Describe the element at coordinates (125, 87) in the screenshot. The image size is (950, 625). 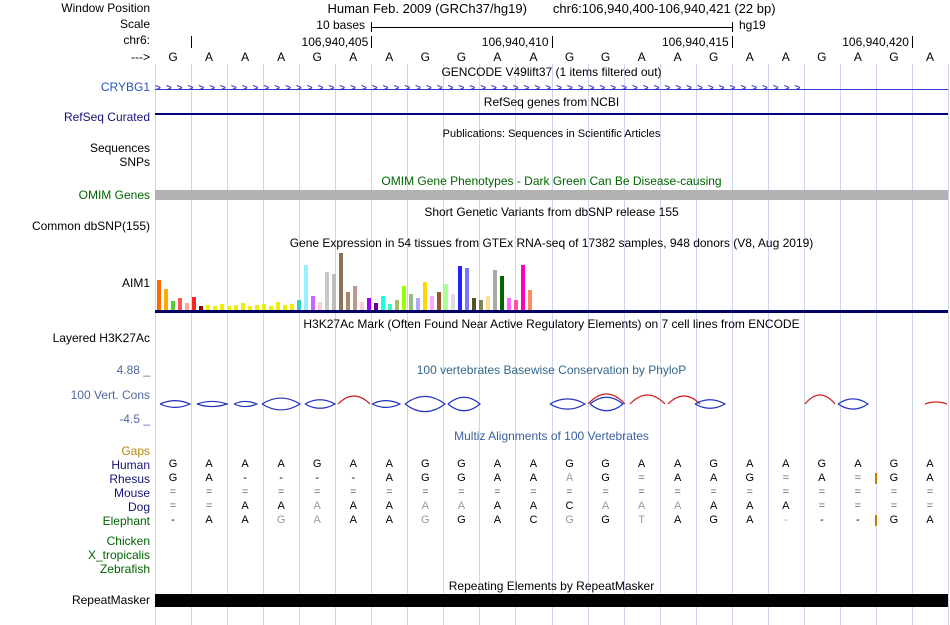
I see `gene-label-crybg1: CRYBG1` at that location.